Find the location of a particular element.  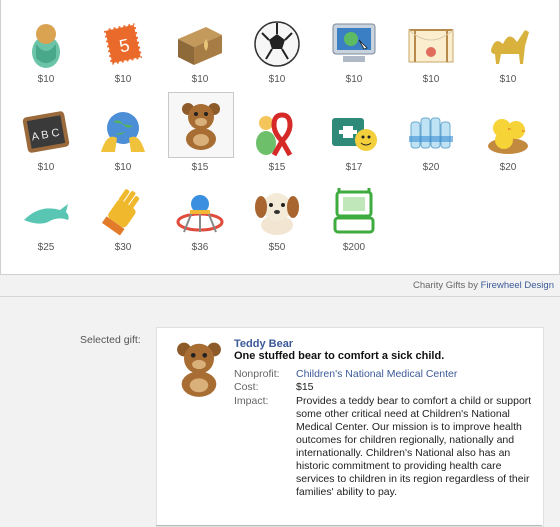

gift-tile-first-aid: $17 is located at coordinates (354, 134).